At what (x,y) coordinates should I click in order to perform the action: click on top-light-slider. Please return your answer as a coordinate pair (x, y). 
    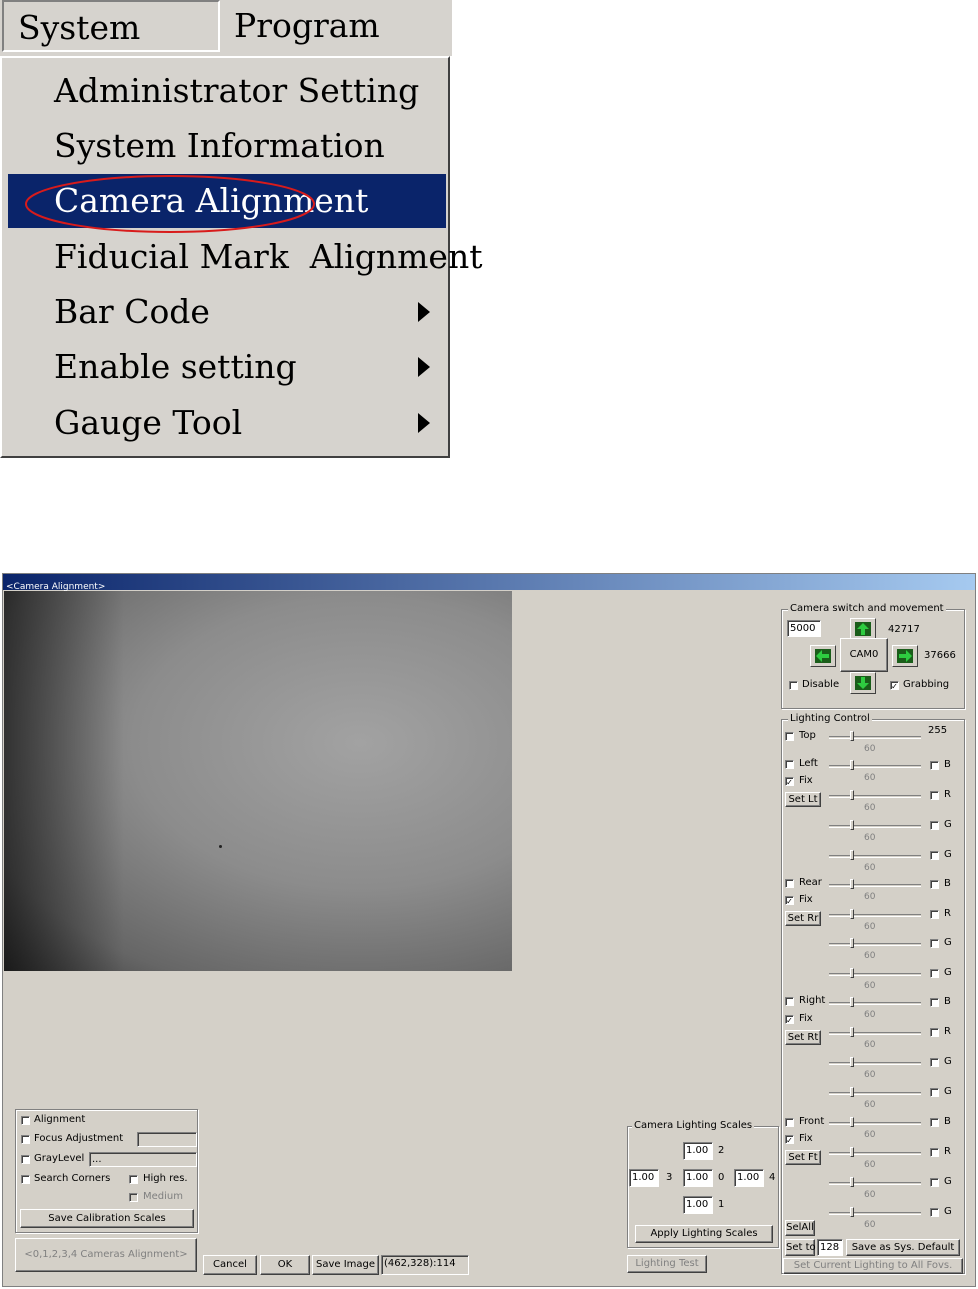
    Looking at the image, I should click on (875, 737).